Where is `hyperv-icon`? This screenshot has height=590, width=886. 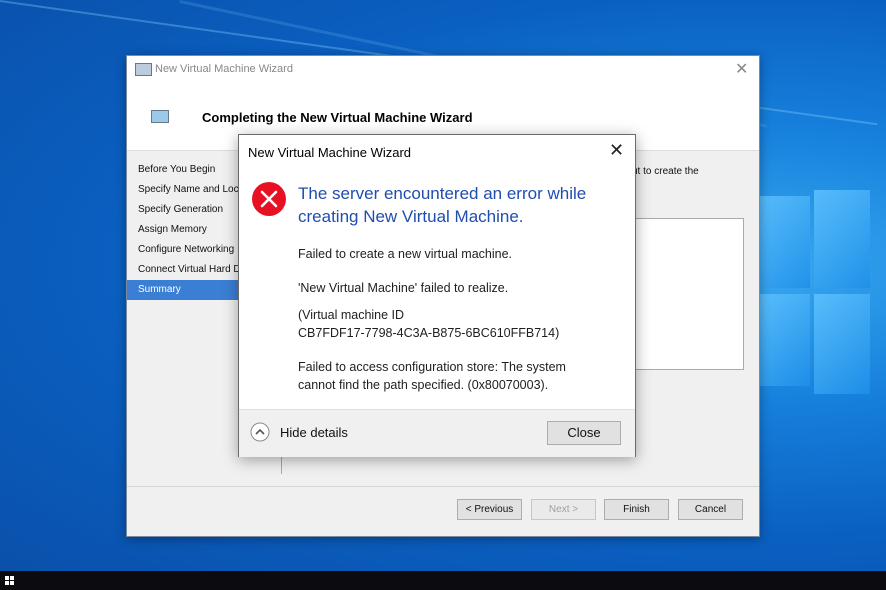 hyperv-icon is located at coordinates (143, 69).